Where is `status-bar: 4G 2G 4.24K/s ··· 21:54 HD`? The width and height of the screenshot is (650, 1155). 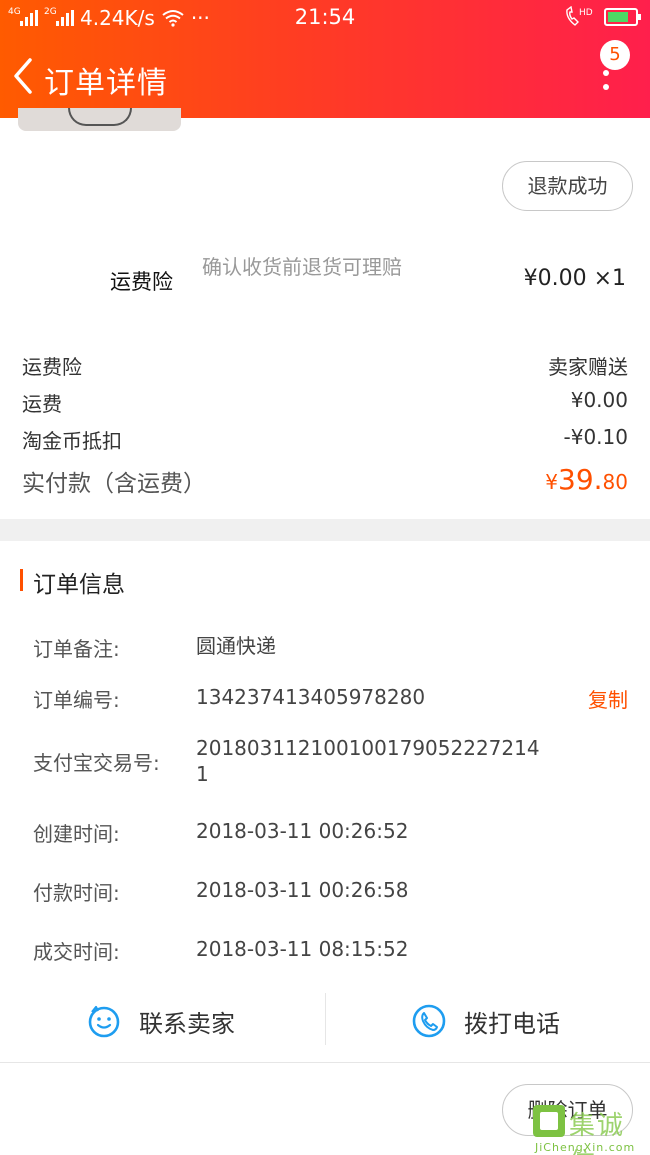
status-bar: 4G 2G 4.24K/s ··· 21:54 HD is located at coordinates (325, 18).